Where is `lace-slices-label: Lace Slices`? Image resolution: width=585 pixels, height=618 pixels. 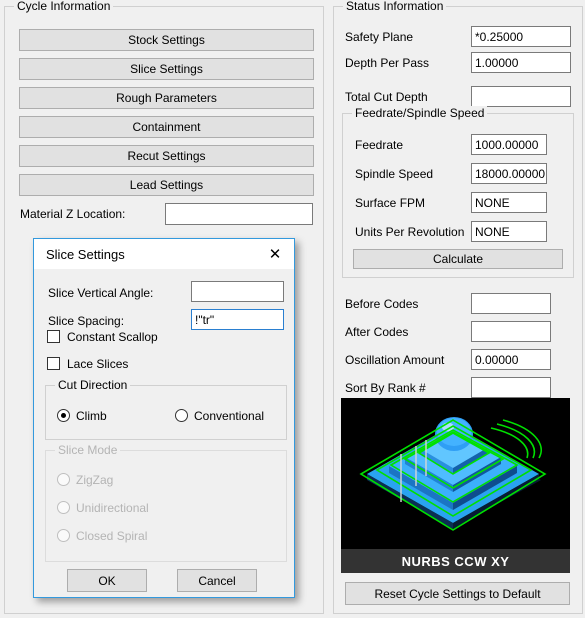
lace-slices-label: Lace Slices is located at coordinates (98, 364).